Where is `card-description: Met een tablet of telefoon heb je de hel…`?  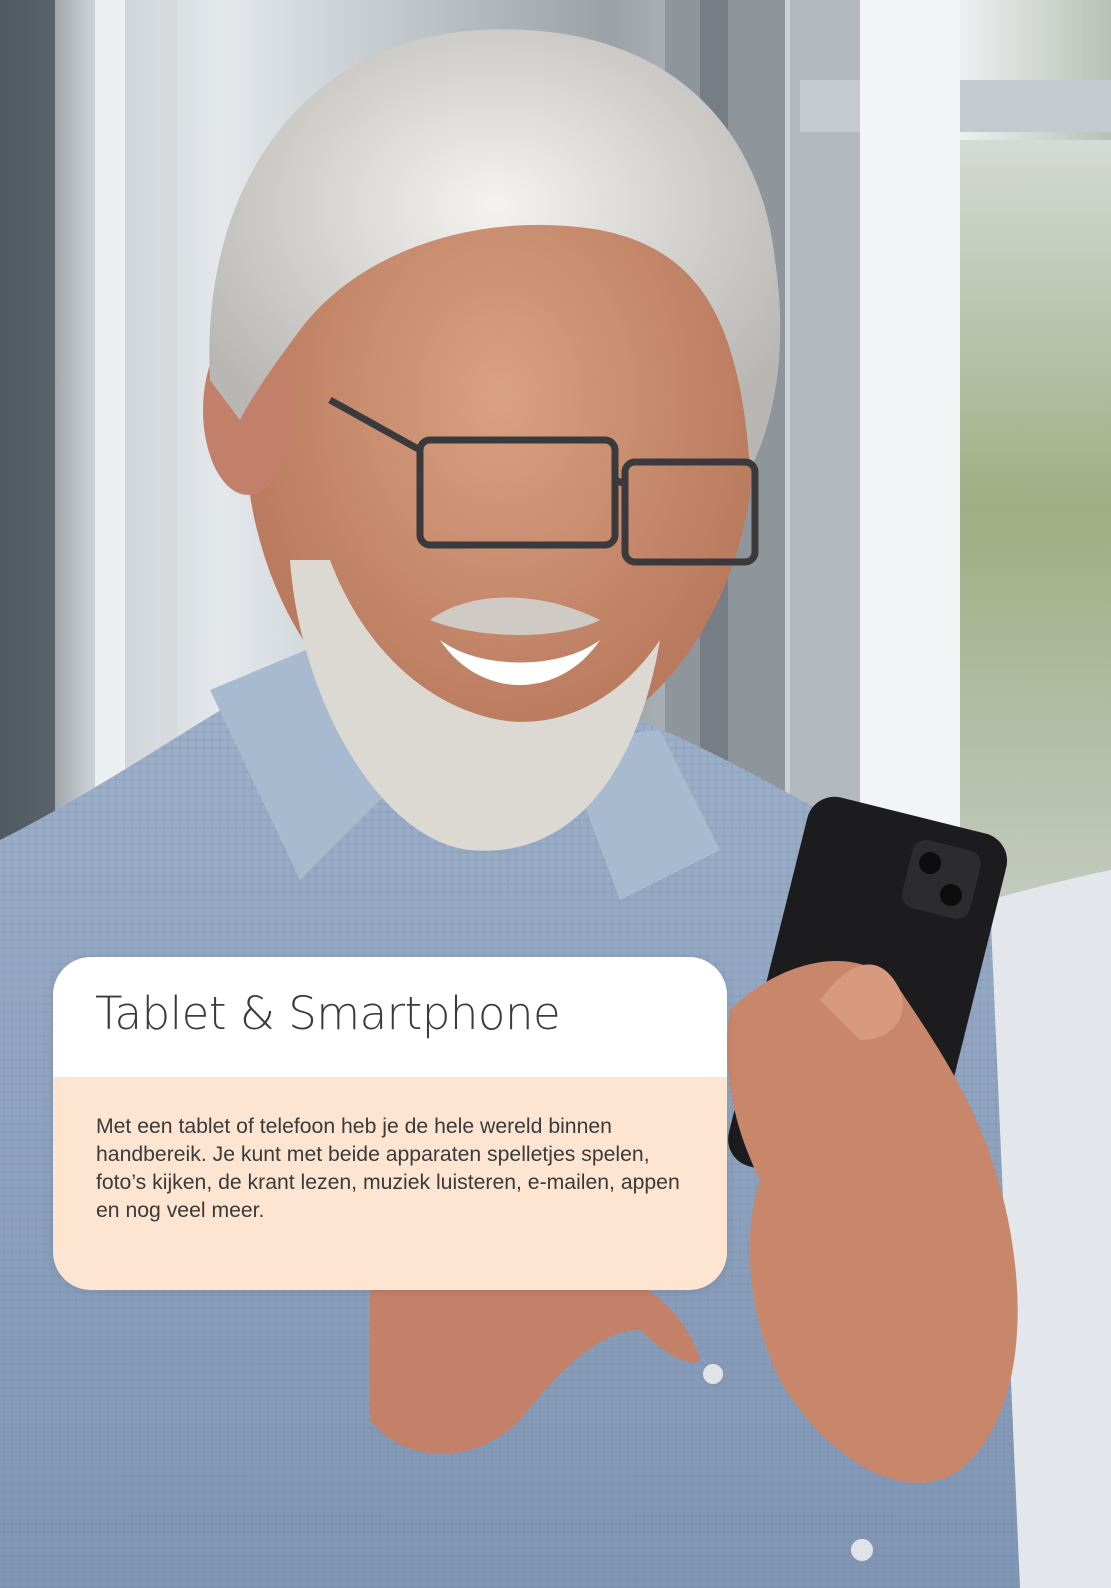
card-description: Met een tablet of telefoon heb je de hel… is located at coordinates (388, 1168).